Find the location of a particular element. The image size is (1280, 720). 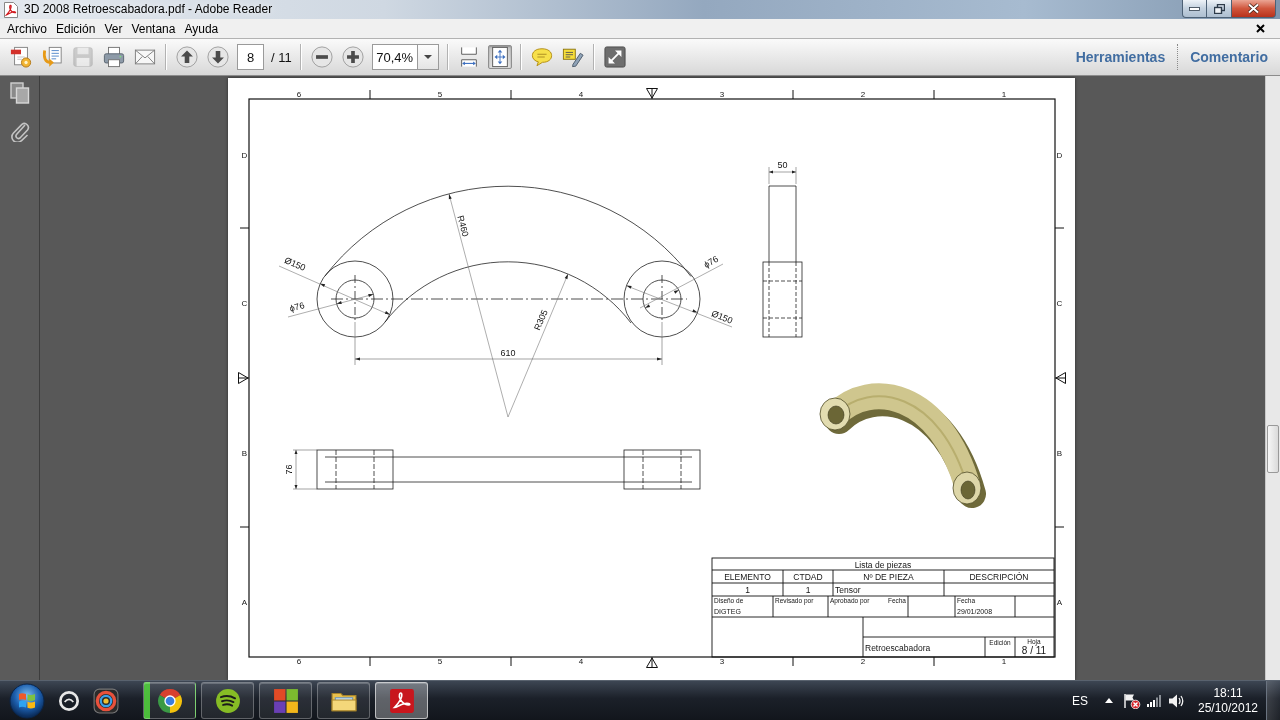

minimize-button is located at coordinates (1194, 9).